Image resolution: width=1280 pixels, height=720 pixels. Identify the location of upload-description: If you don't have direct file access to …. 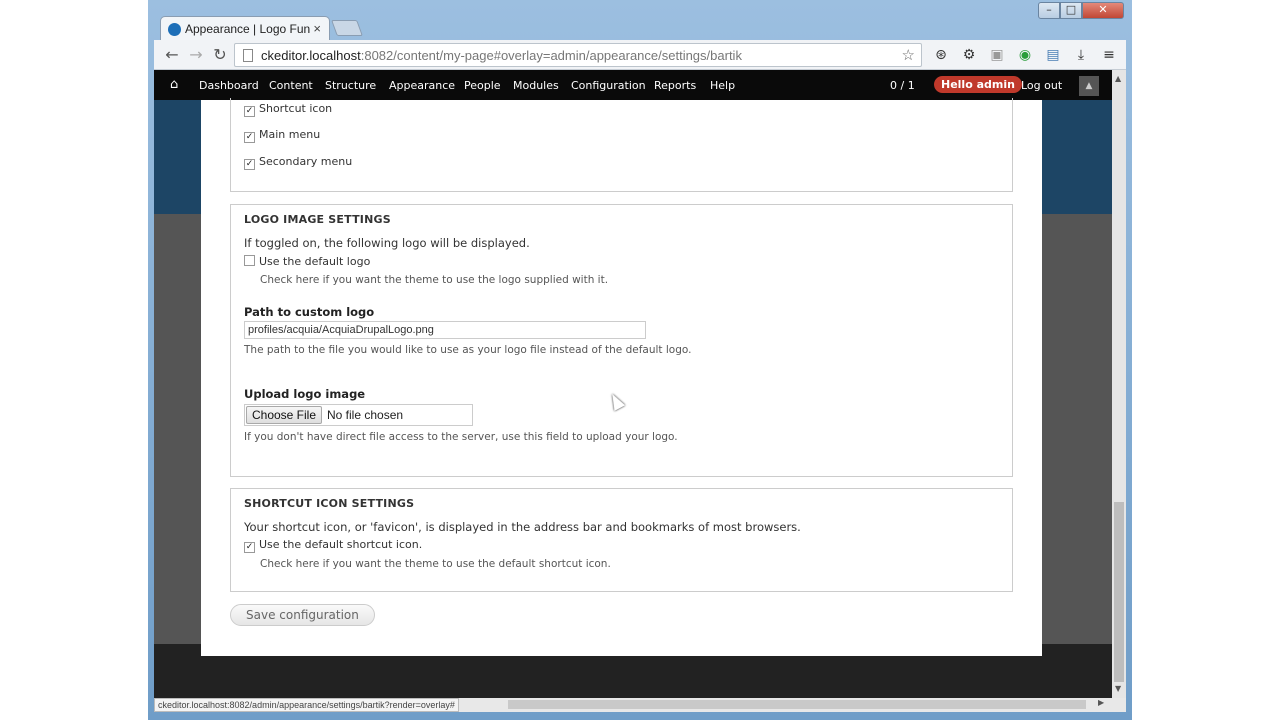
(461, 437).